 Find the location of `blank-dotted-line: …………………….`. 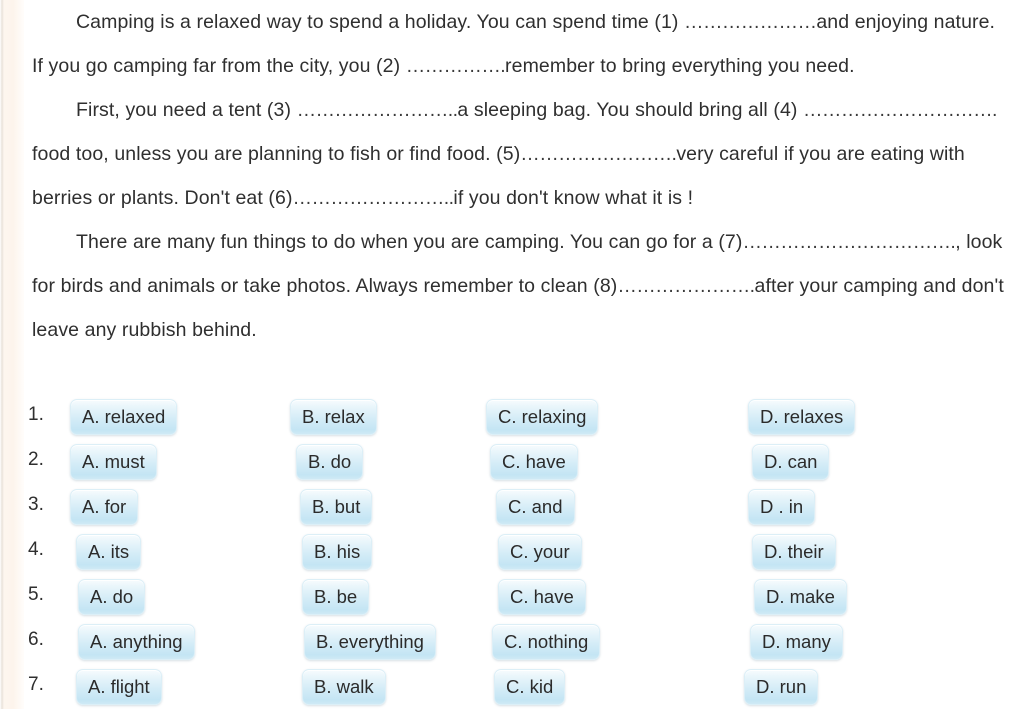

blank-dotted-line: ……………………. is located at coordinates (598, 154).